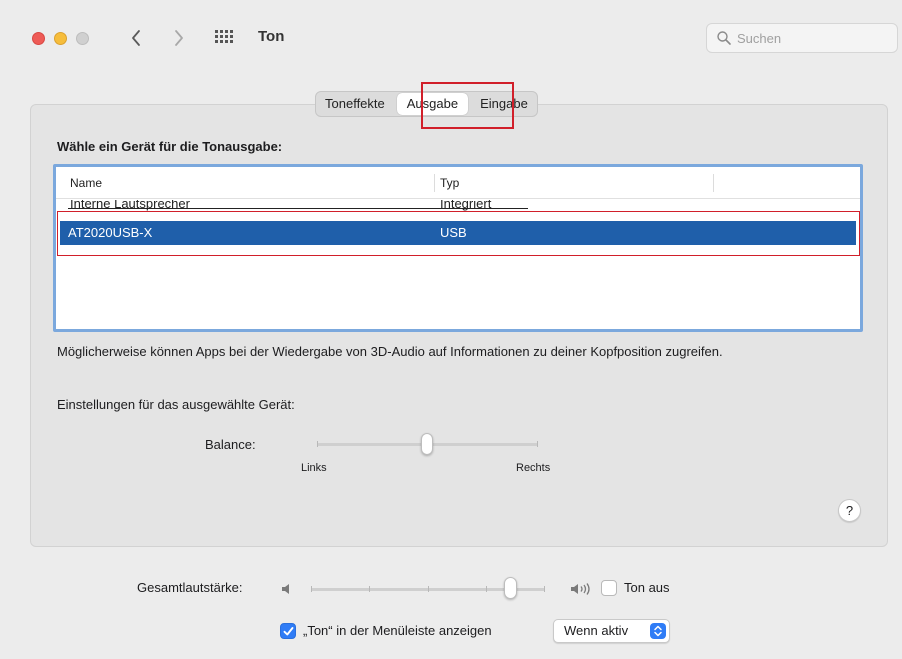 The image size is (902, 659). Describe the element at coordinates (609, 588) in the screenshot. I see `mute-checkbox` at that location.